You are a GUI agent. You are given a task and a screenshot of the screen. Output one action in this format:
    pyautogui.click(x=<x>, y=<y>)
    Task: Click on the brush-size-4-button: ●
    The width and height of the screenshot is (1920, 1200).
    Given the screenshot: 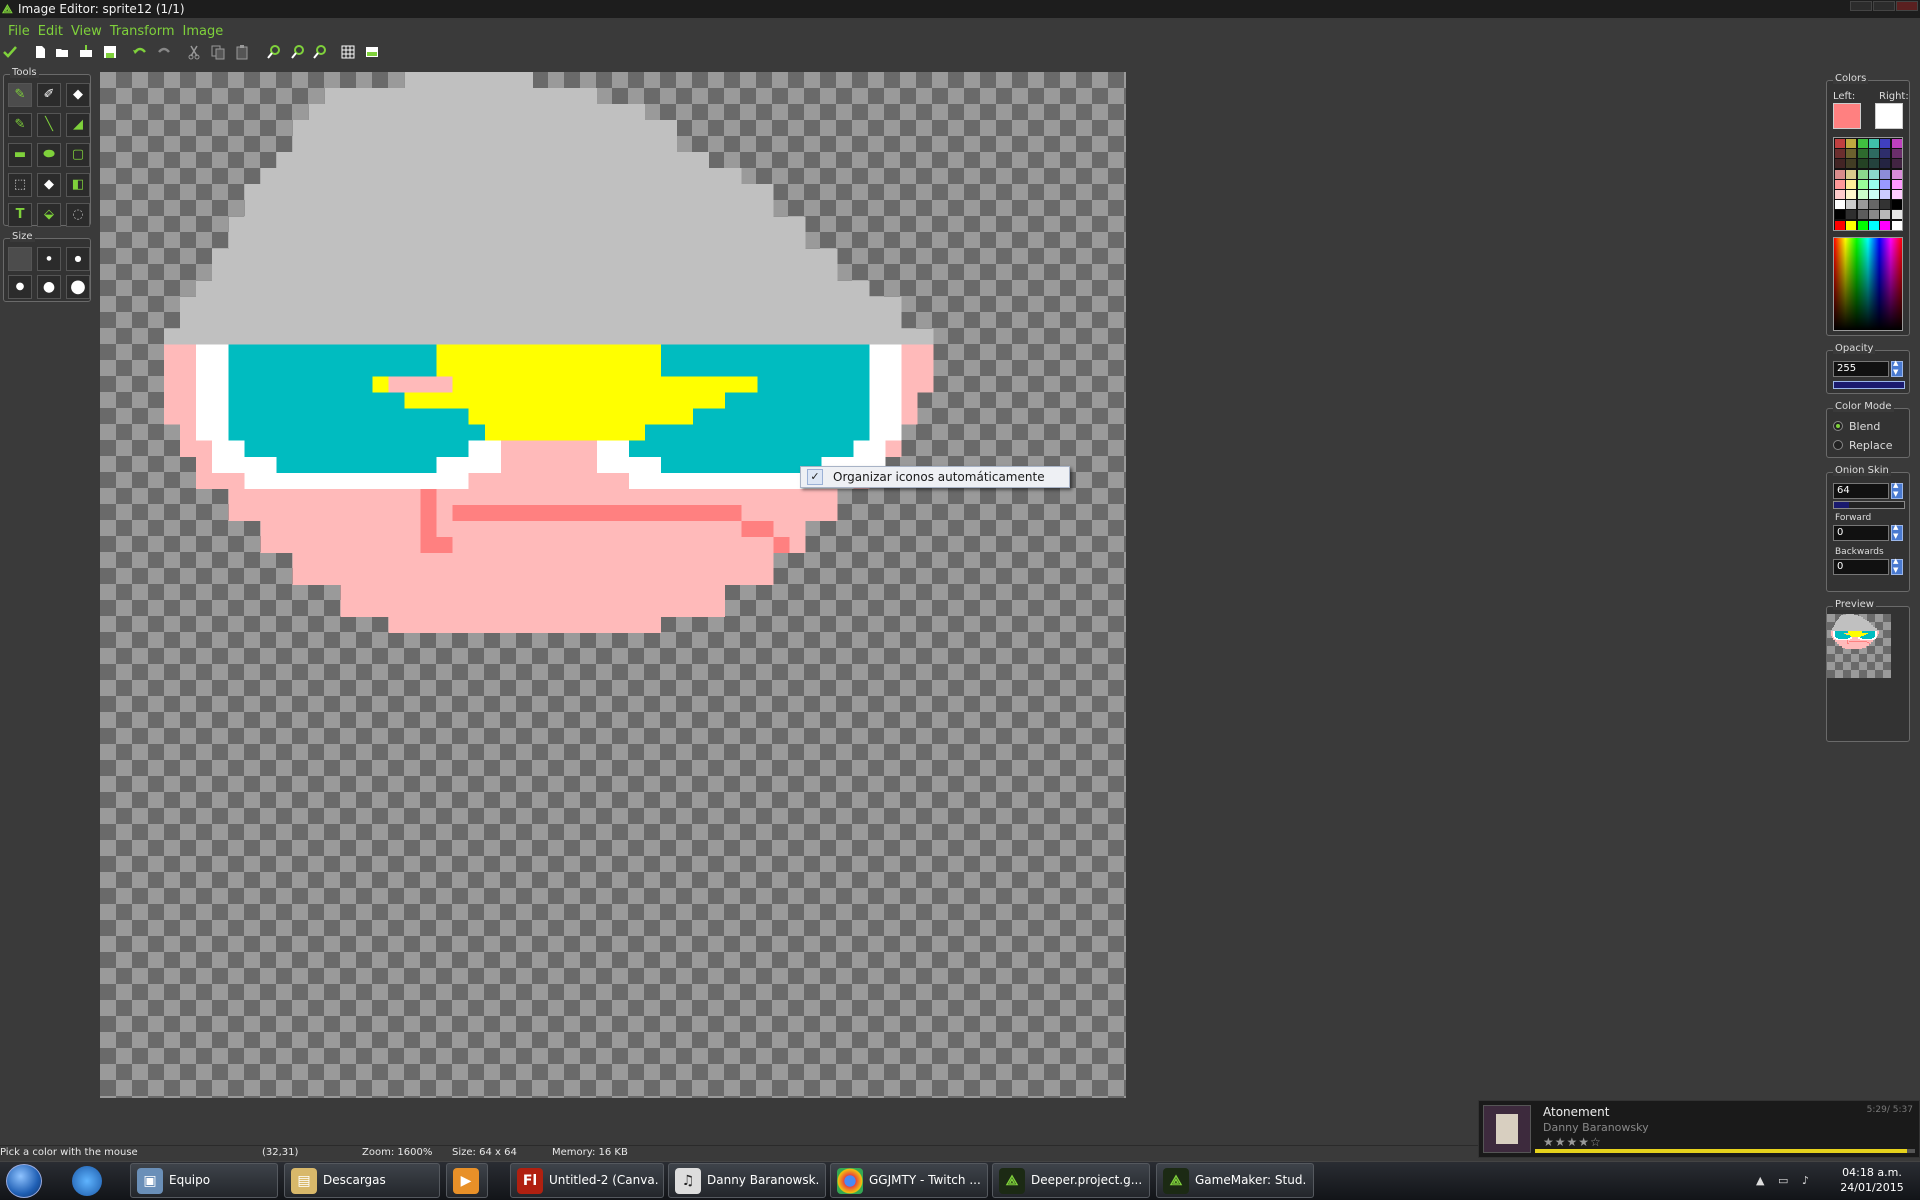 What is the action you would take?
    pyautogui.click(x=20, y=287)
    